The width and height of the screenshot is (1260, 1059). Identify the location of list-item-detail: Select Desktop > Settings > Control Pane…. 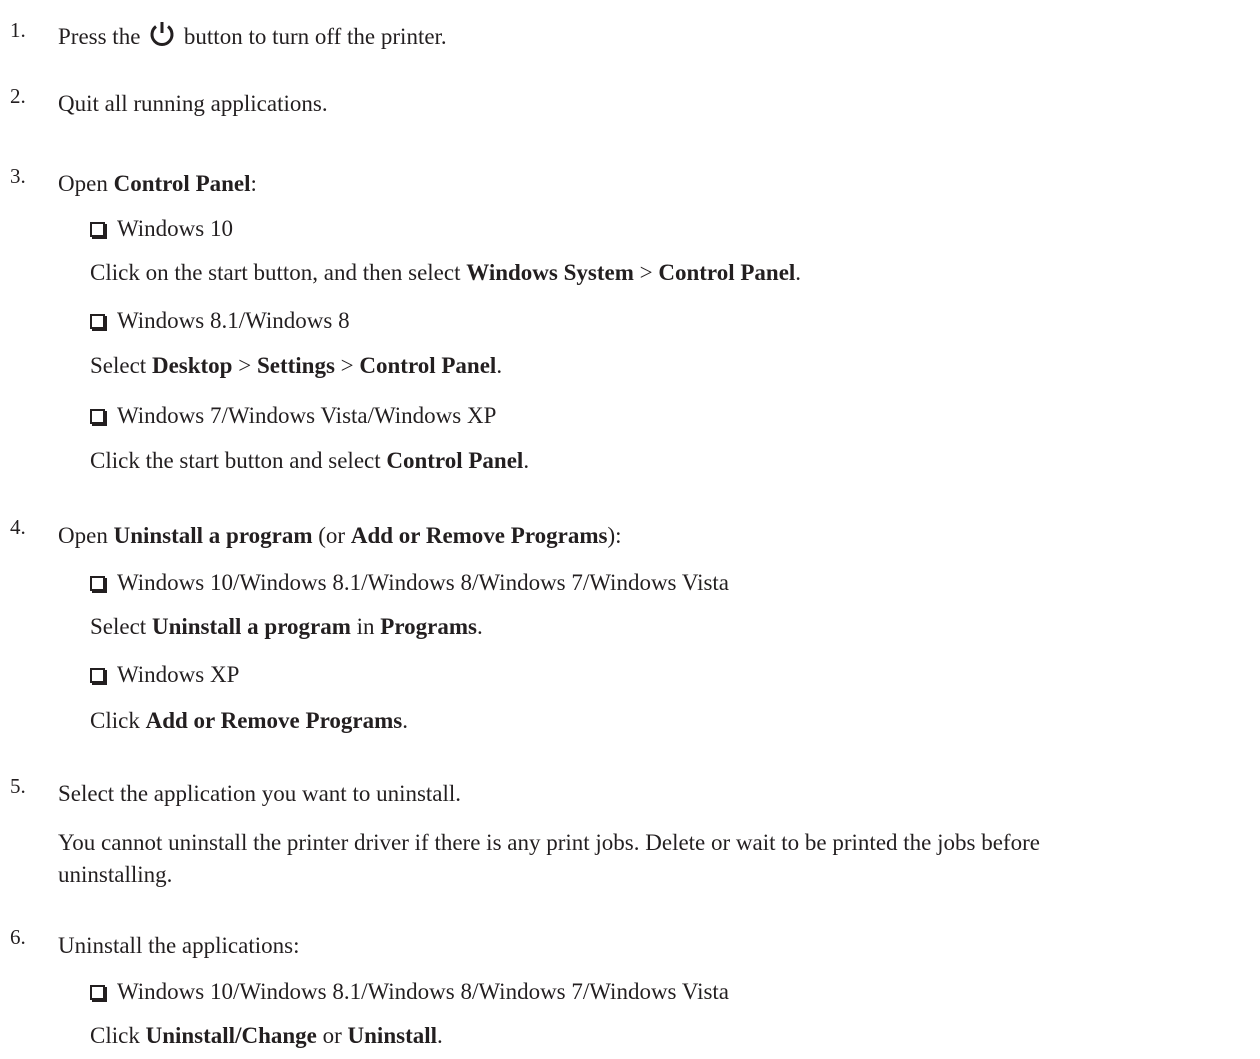
(296, 365).